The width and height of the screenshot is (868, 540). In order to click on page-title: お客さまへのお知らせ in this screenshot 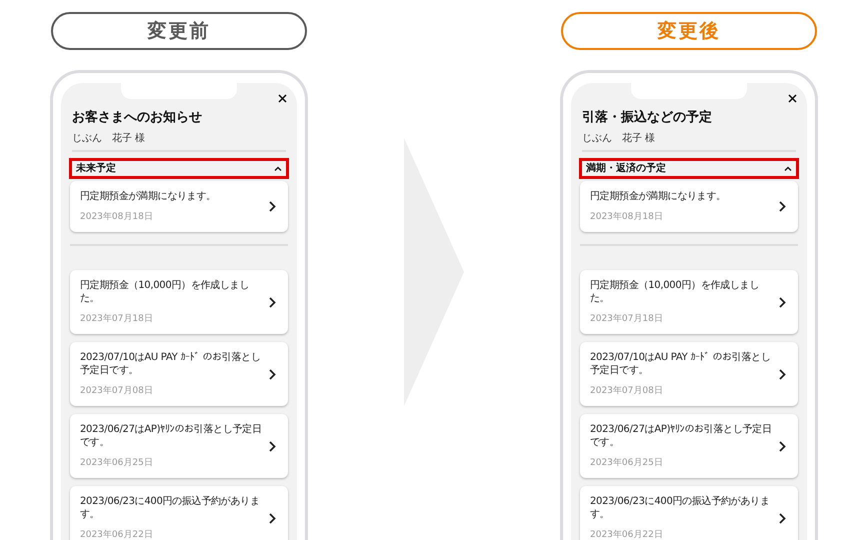, I will do `click(137, 117)`.